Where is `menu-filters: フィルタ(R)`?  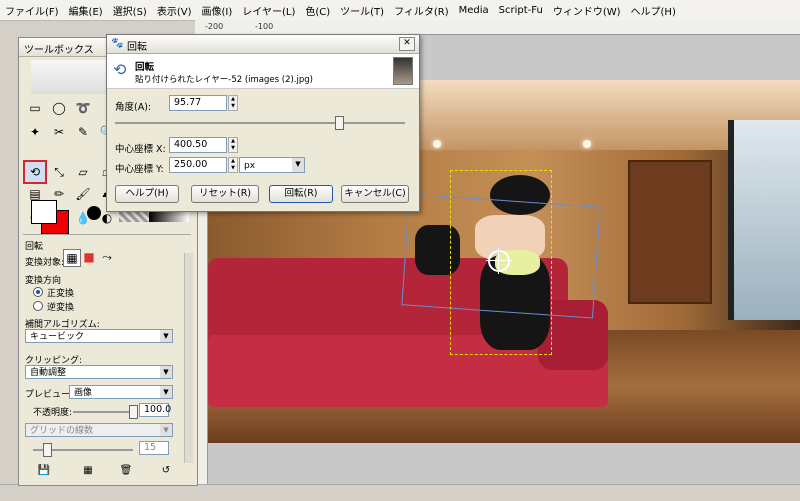 menu-filters: フィルタ(R) is located at coordinates (421, 10).